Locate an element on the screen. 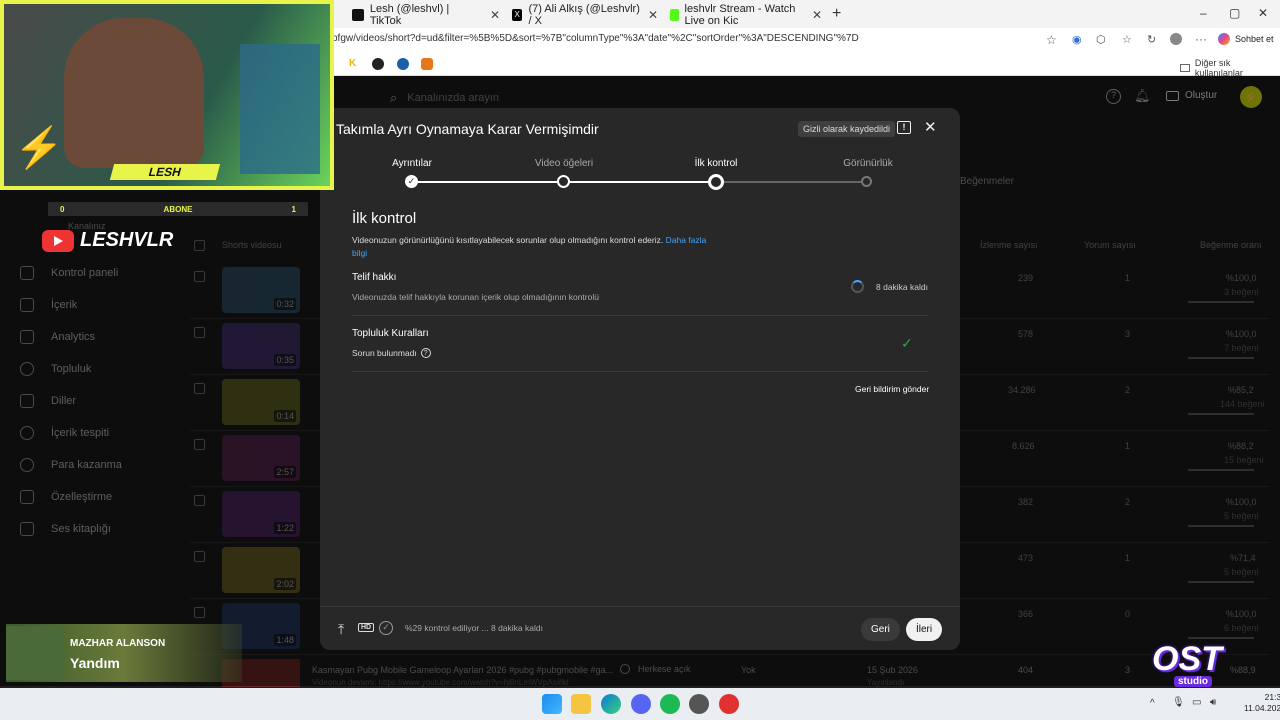  help-circle-icon: ? is located at coordinates (425, 353).